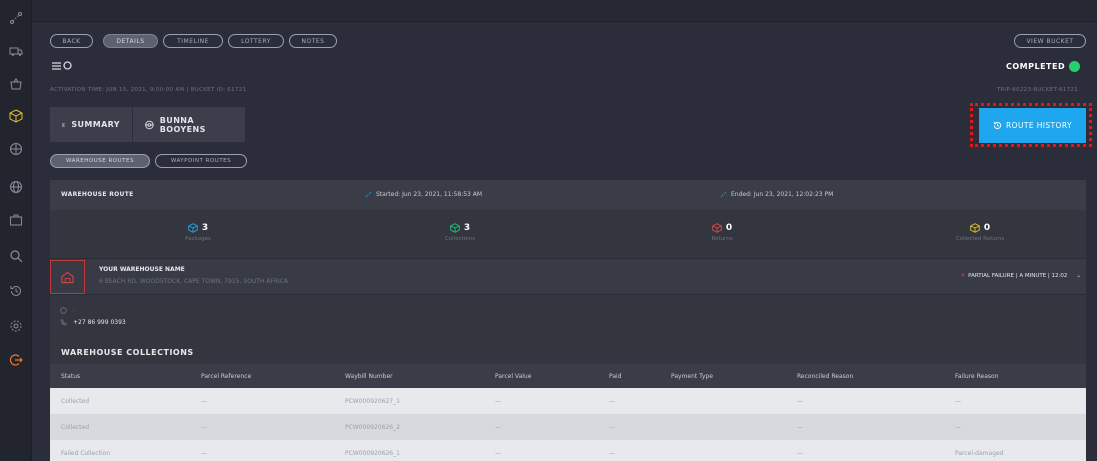 This screenshot has width=1097, height=461. Describe the element at coordinates (226, 376) in the screenshot. I see `column-header: Parcel Reference` at that location.